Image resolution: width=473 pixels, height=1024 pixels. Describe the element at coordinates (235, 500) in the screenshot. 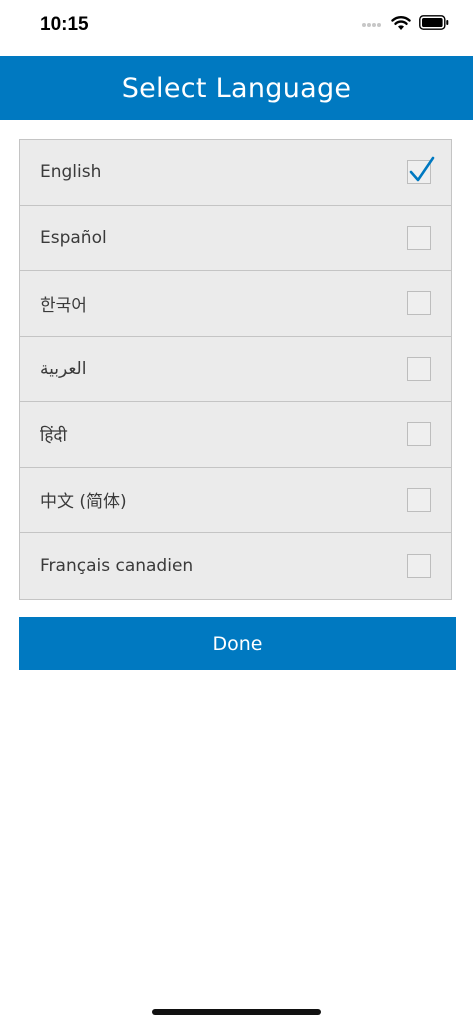

I see `language-option-chinese: 中文 (简体)` at that location.